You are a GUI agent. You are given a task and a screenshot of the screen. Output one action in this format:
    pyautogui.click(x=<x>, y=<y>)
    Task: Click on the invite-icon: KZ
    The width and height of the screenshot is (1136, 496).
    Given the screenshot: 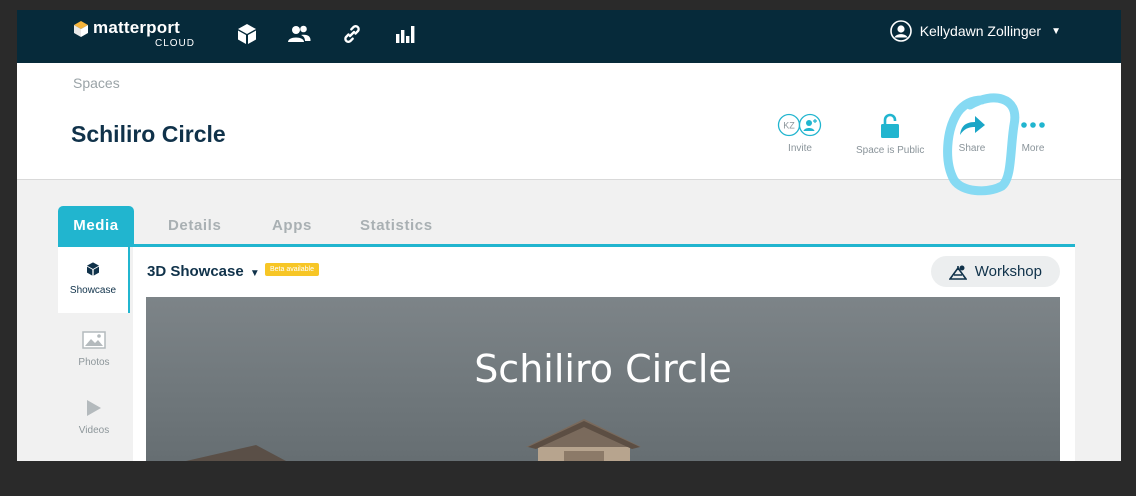 What is the action you would take?
    pyautogui.click(x=799, y=125)
    